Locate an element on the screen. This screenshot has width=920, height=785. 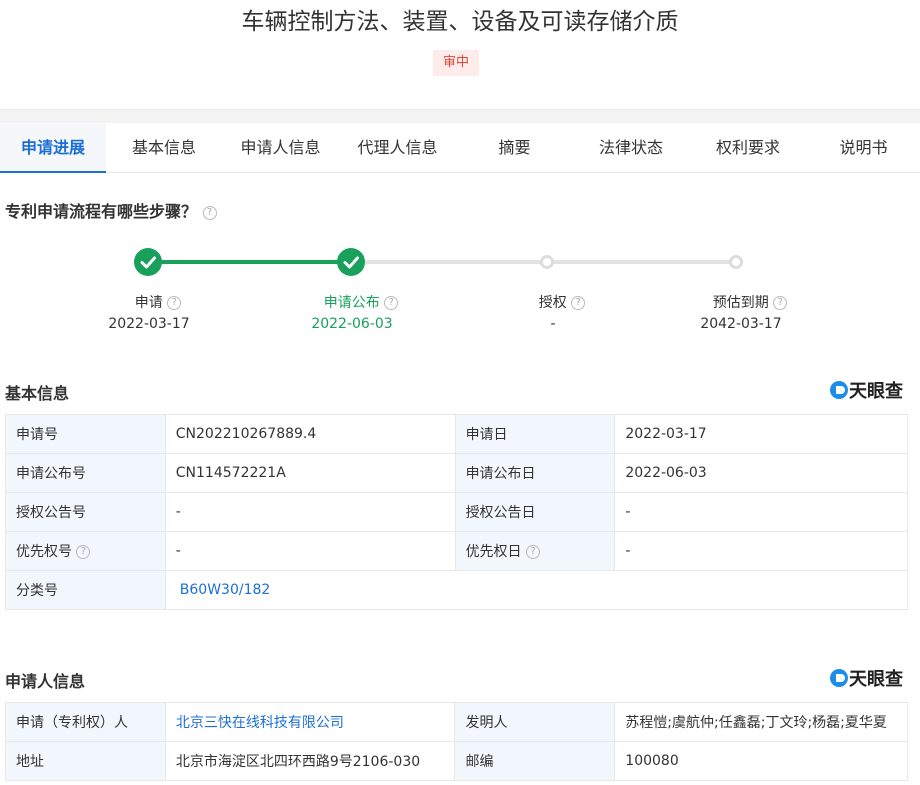
step-1-label: 申请 is located at coordinates (148, 303).